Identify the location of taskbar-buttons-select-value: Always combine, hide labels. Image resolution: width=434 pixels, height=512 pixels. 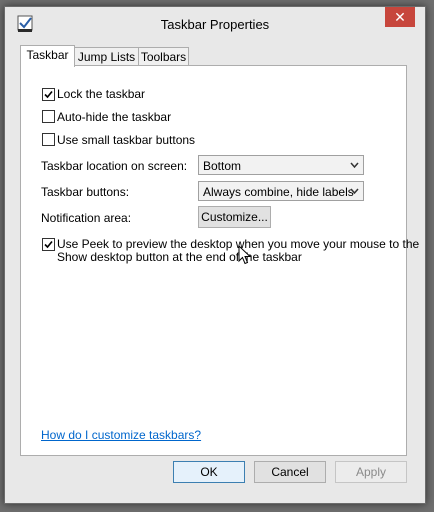
(278, 192).